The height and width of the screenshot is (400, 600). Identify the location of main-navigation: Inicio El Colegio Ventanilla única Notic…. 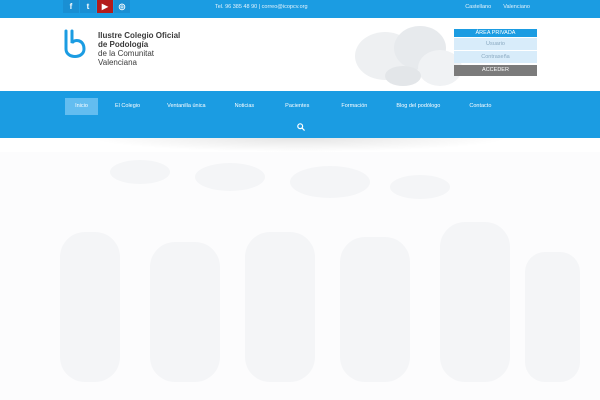
(300, 114).